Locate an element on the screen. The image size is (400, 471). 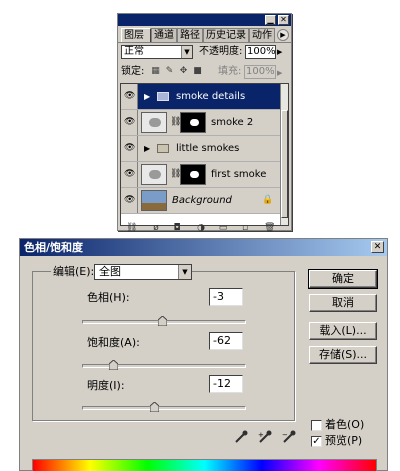
layer-name: Background is located at coordinates (202, 200).